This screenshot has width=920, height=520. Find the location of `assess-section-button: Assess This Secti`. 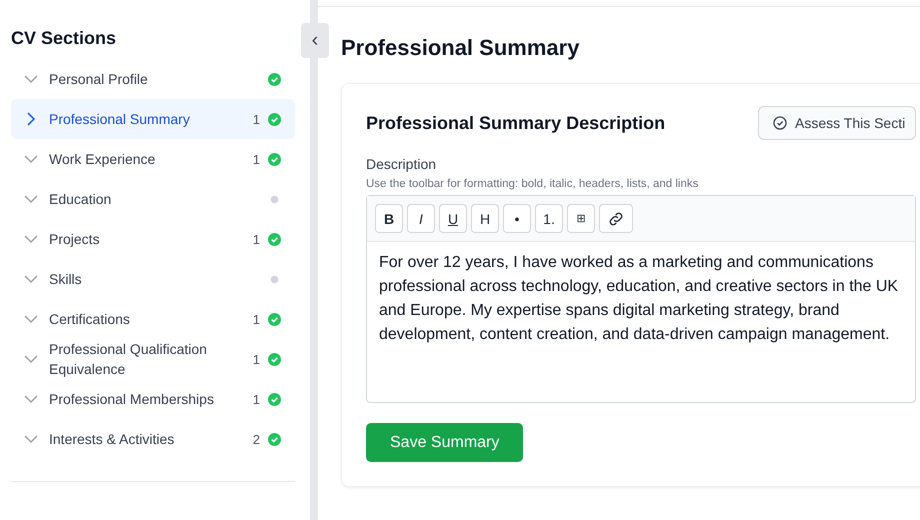

assess-section-button: Assess This Secti is located at coordinates (837, 123).